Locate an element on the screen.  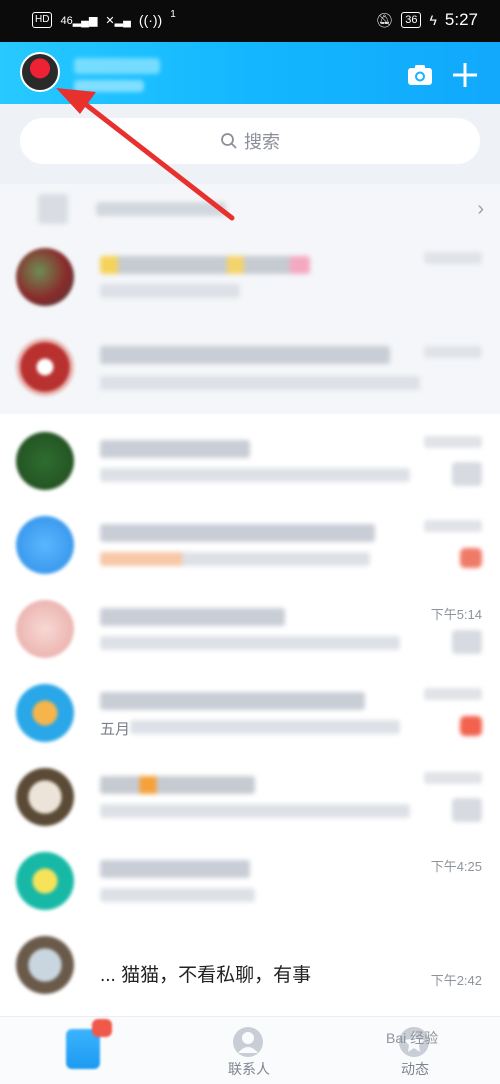
tab-contacts: 联系人 is located at coordinates (249, 1050).